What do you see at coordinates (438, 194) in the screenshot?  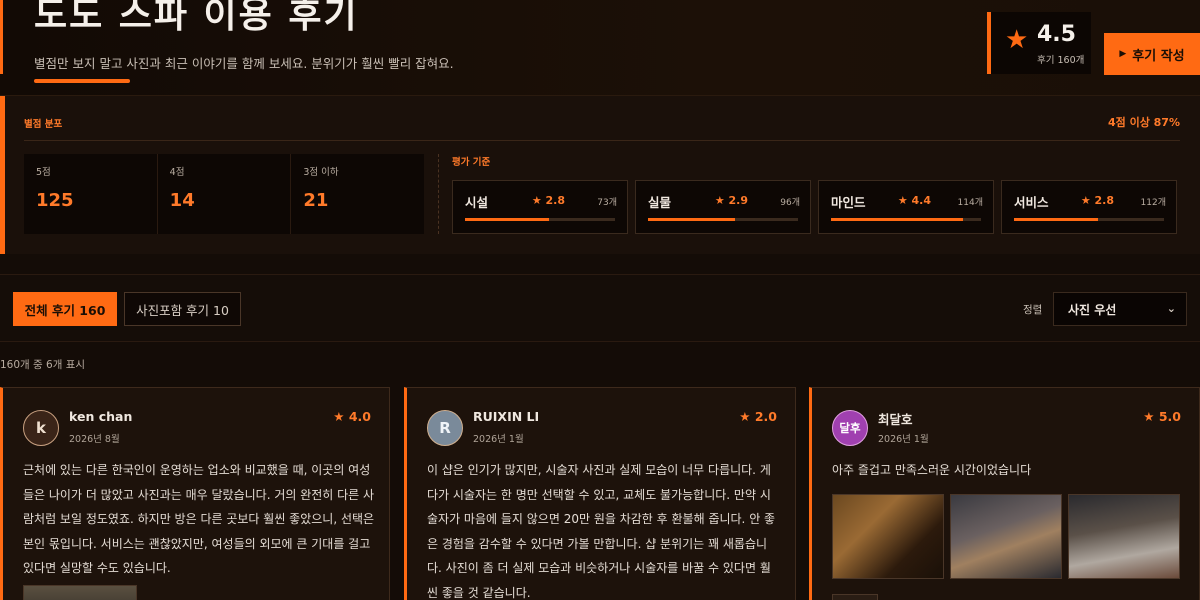 I see `dashed-separator` at bounding box center [438, 194].